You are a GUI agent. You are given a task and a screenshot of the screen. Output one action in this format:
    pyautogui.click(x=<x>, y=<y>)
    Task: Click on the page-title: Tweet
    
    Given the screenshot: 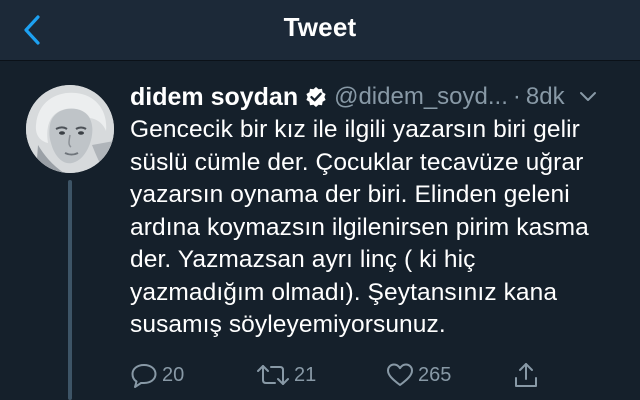 What is the action you would take?
    pyautogui.click(x=320, y=27)
    